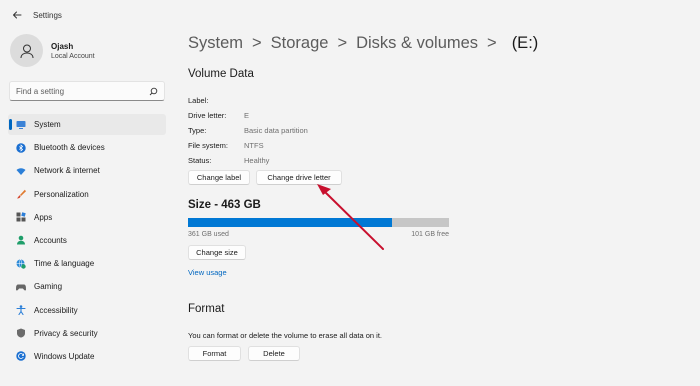 The height and width of the screenshot is (386, 700). I want to click on back-arrow-icon, so click(17, 15).